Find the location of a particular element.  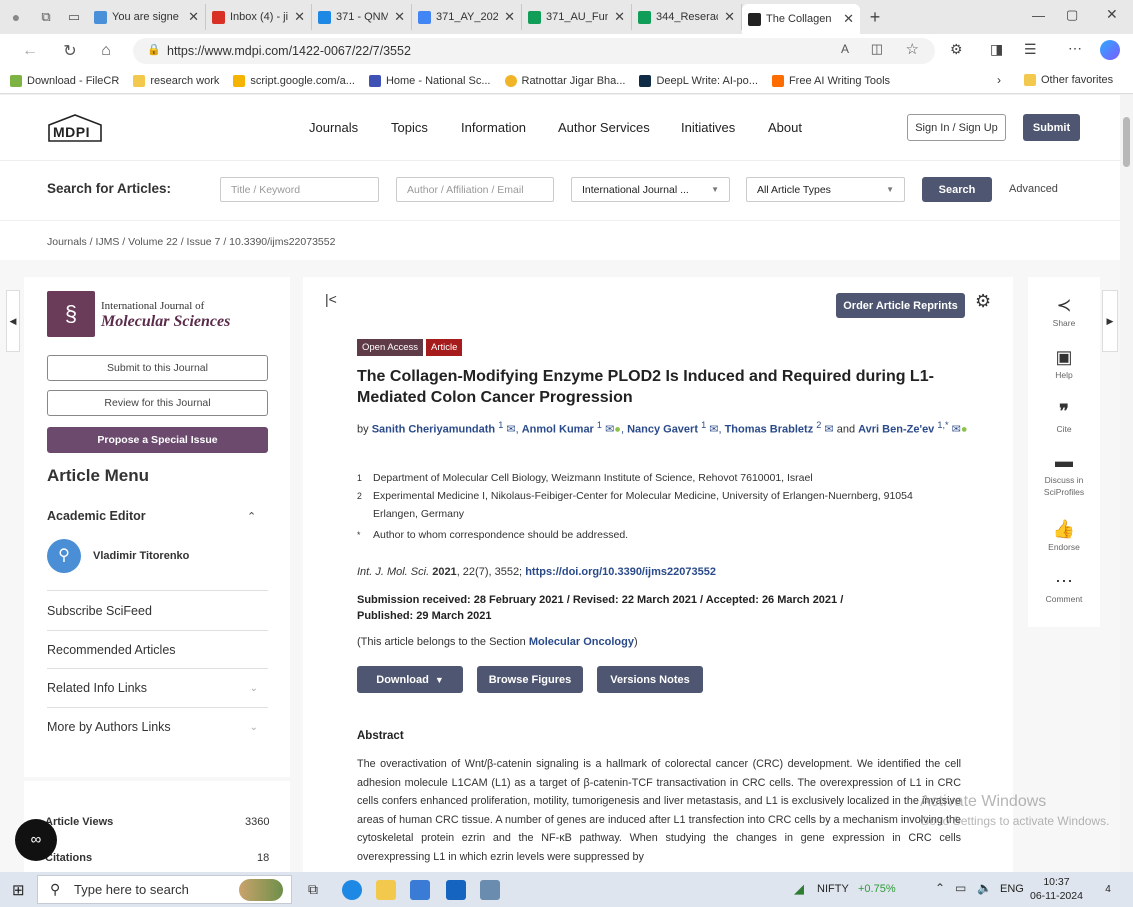

tab-actions-icon: ▭ is located at coordinates (74, 17).